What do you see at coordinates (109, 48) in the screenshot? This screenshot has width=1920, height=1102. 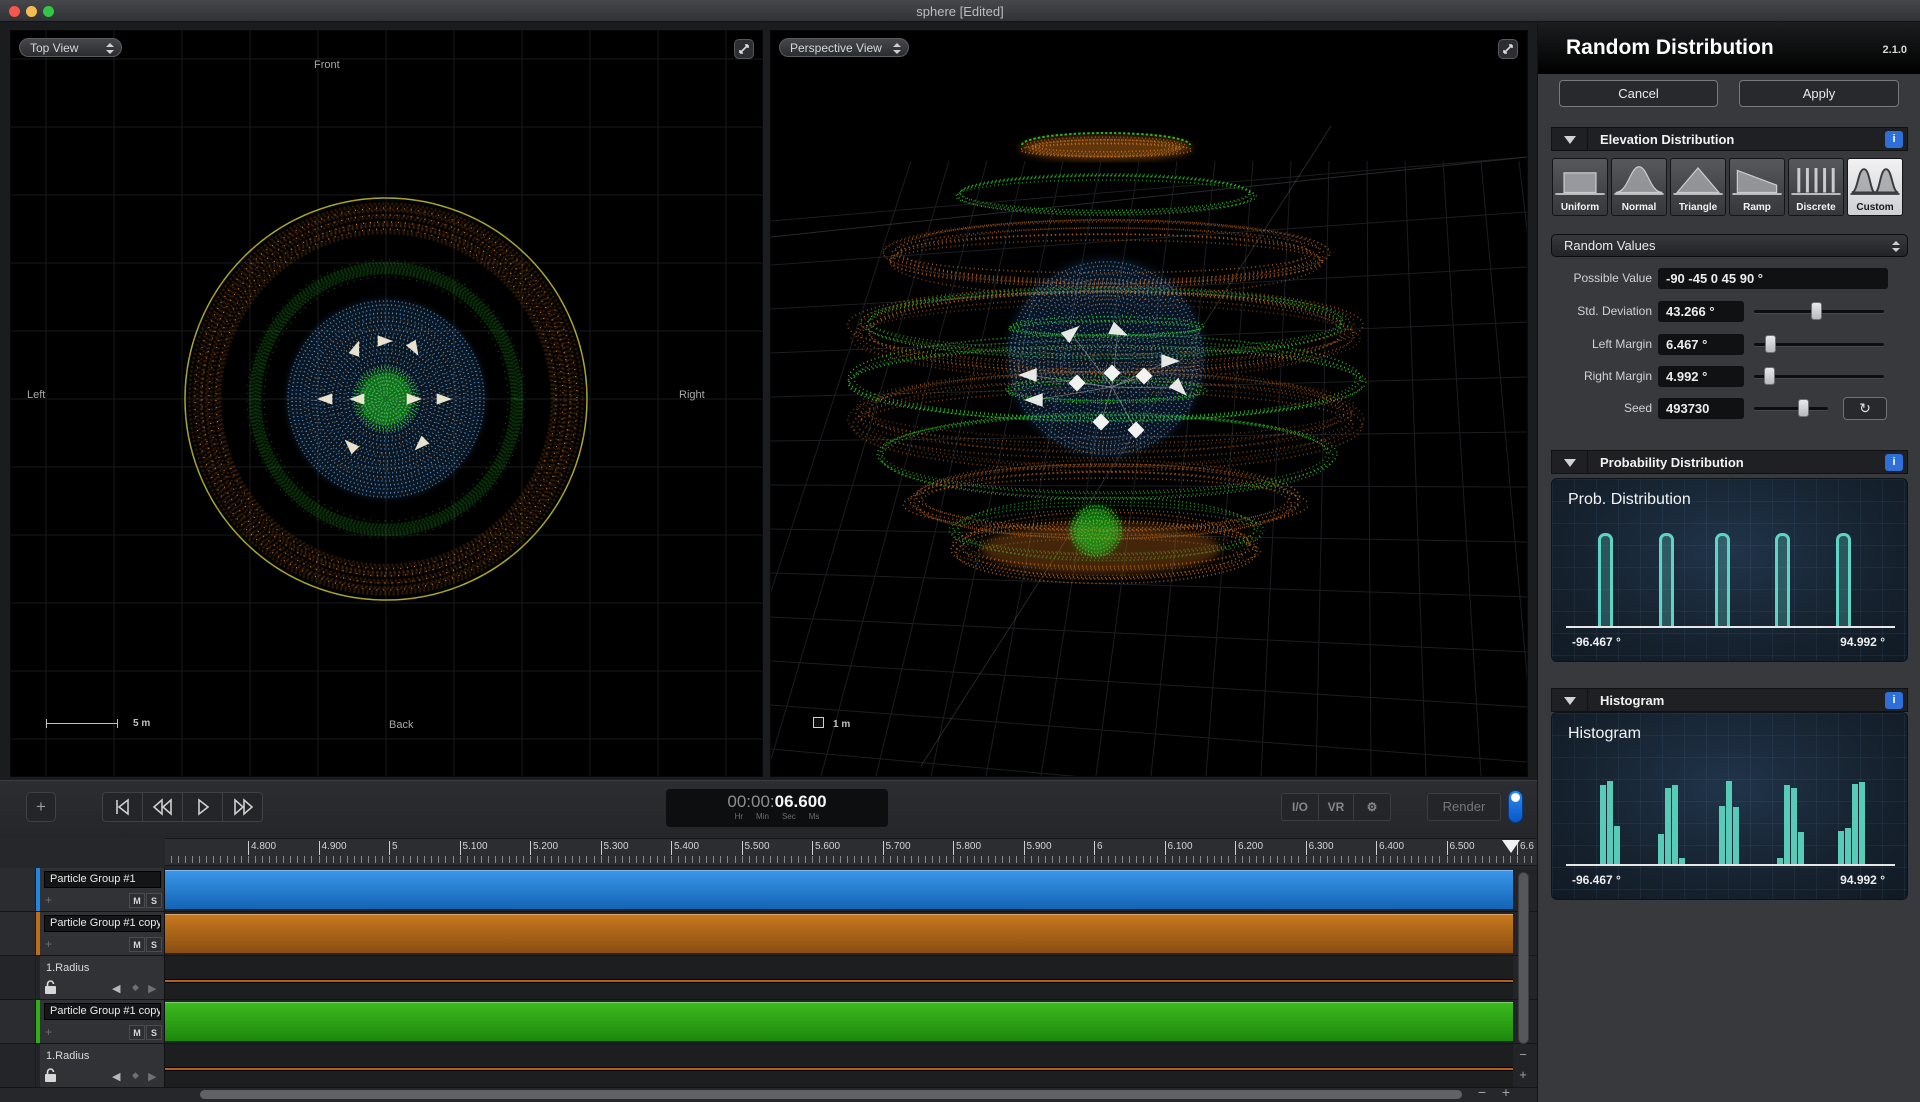 I see `chevron-updown-icon` at bounding box center [109, 48].